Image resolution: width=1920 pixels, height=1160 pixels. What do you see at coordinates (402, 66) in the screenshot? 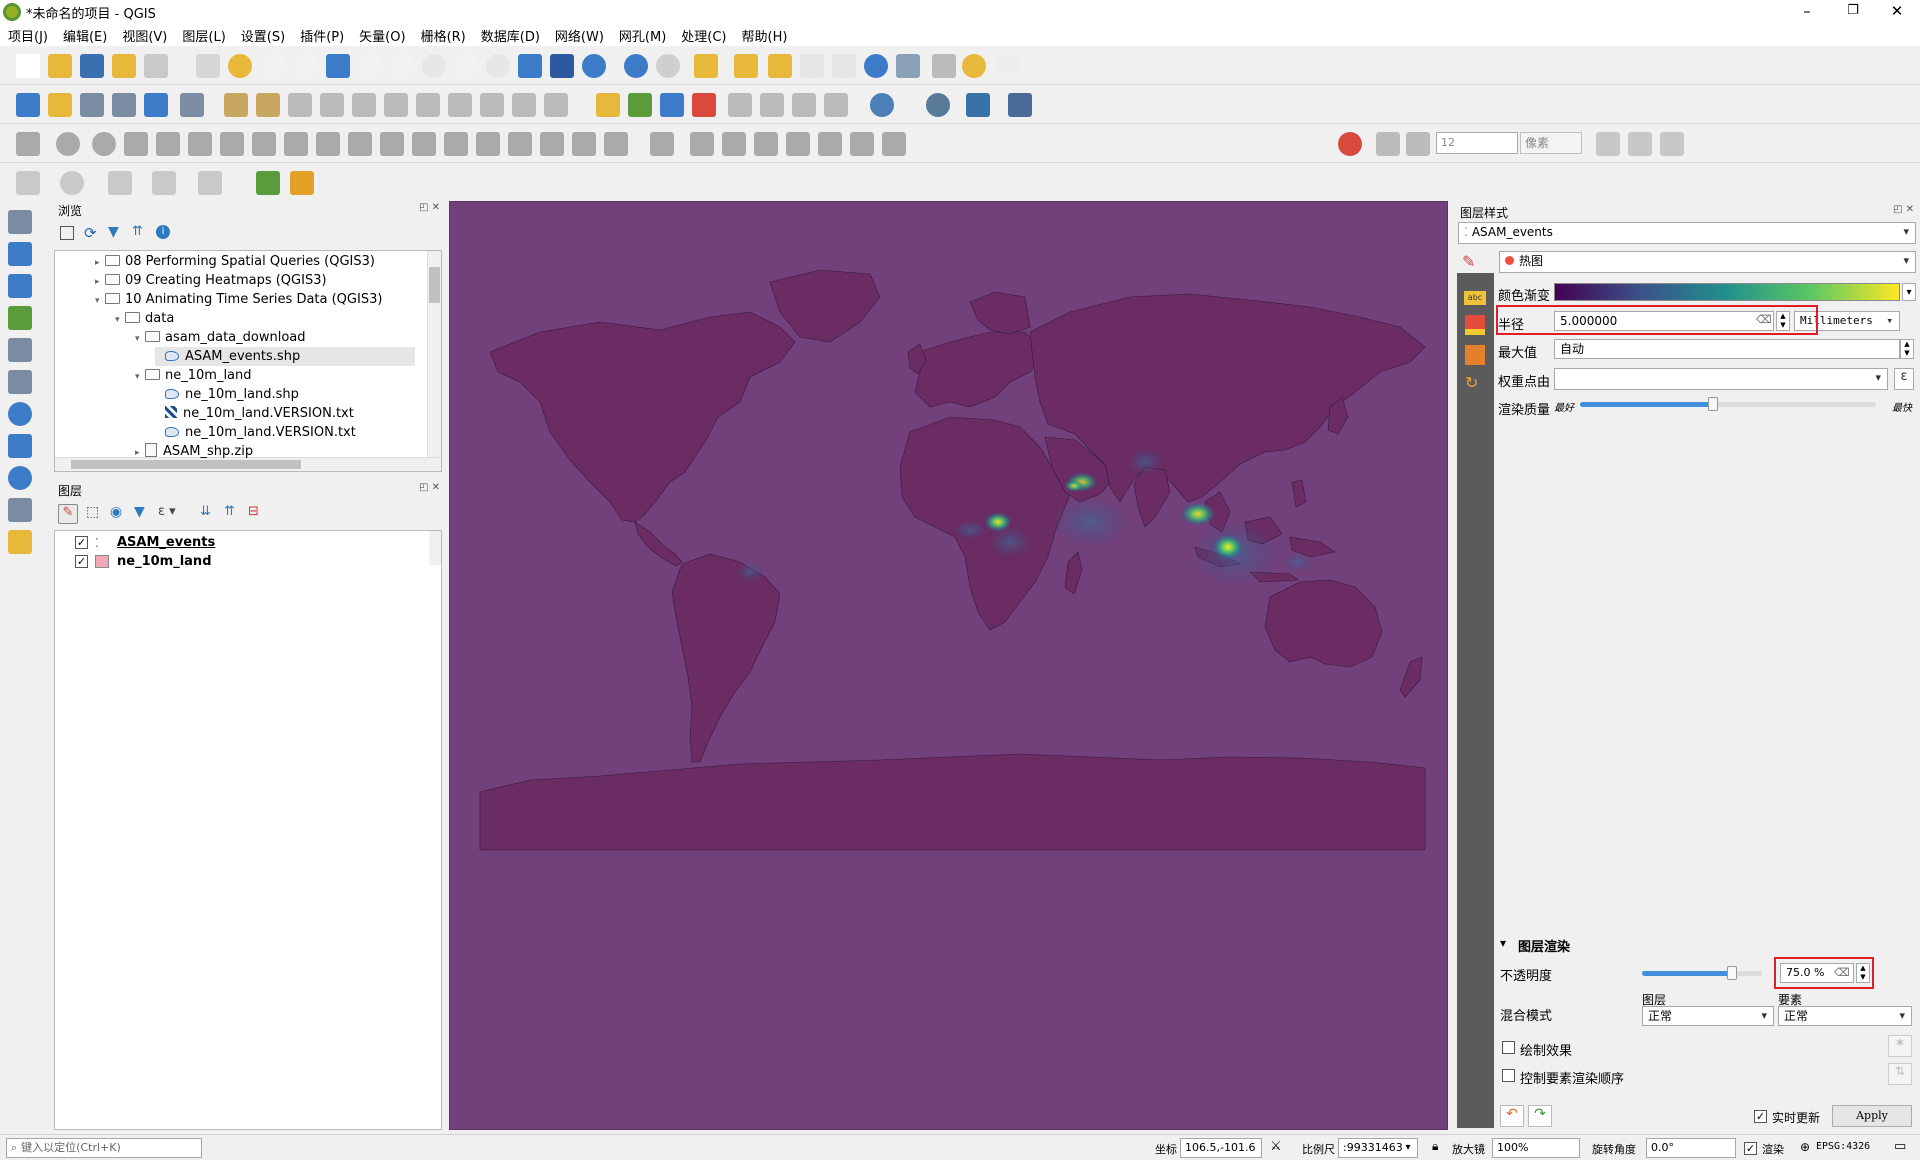
I see `zoom-layer-icon` at bounding box center [402, 66].